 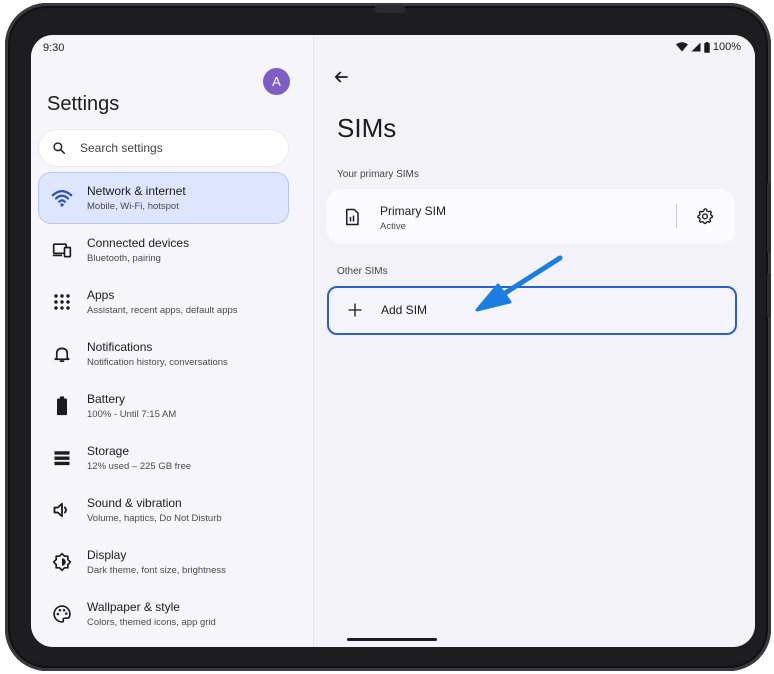 What do you see at coordinates (62, 406) in the screenshot?
I see `battery-icon` at bounding box center [62, 406].